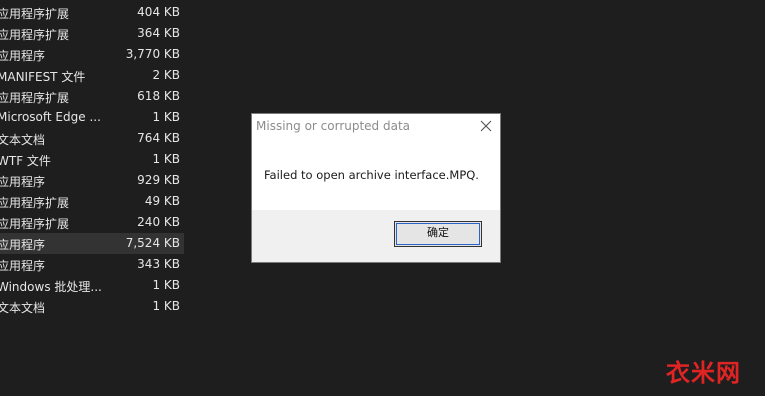 This screenshot has height=396, width=765. I want to click on file-row: 应用程序扩展 49 KB, so click(92, 201).